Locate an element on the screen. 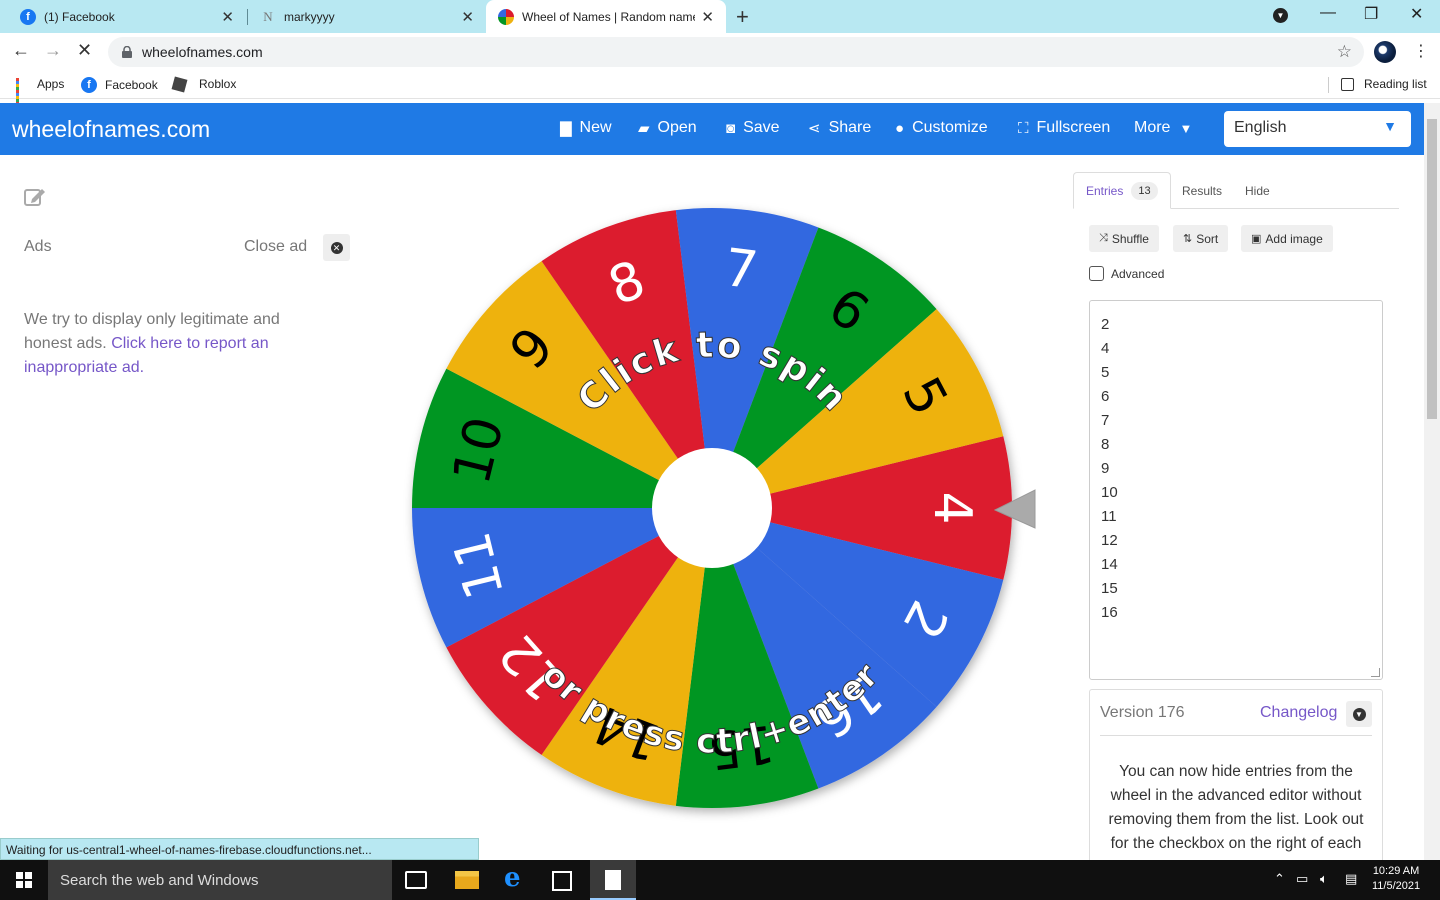 The height and width of the screenshot is (900, 1440). url-text: wheelofnames.com is located at coordinates (202, 52).